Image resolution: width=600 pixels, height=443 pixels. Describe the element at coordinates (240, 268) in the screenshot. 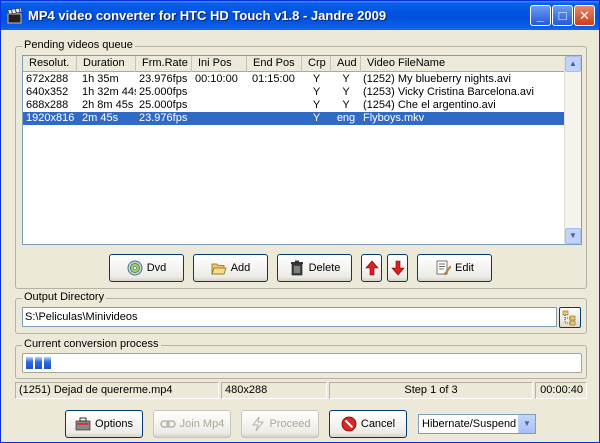

I see `add-button-label: Add` at that location.